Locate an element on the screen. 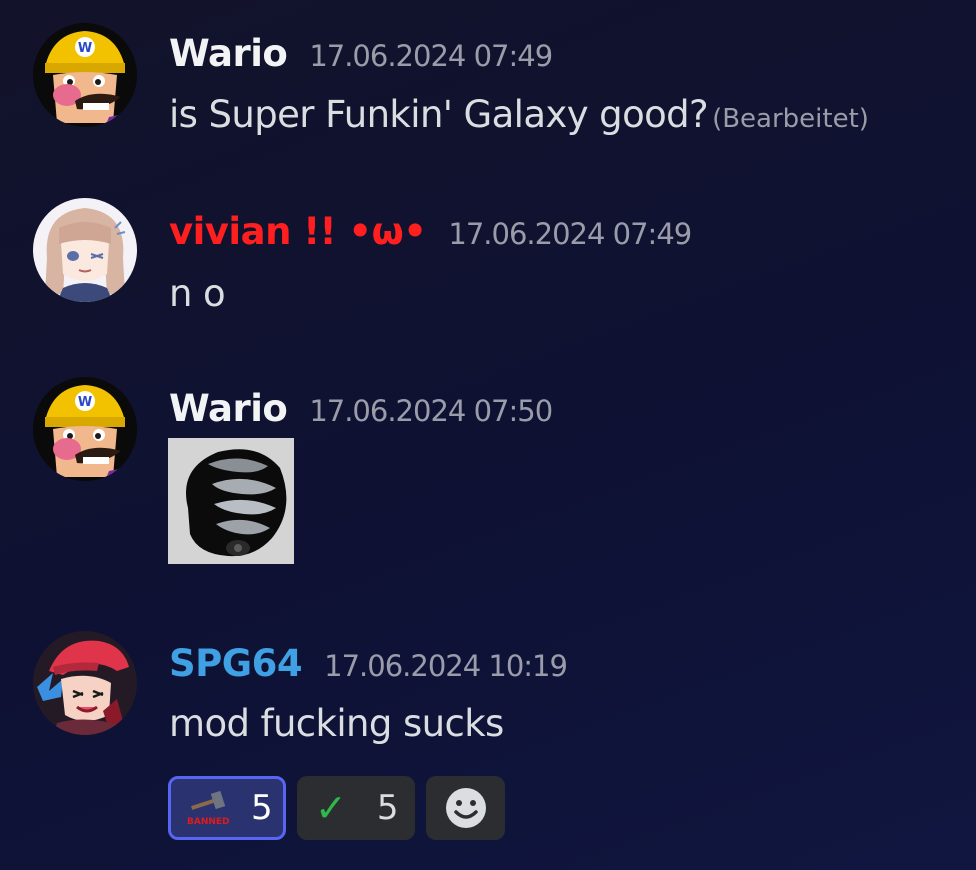 Image resolution: width=976 pixels, height=870 pixels. message-body: is Super Funkin' Galaxy good? is located at coordinates (439, 114).